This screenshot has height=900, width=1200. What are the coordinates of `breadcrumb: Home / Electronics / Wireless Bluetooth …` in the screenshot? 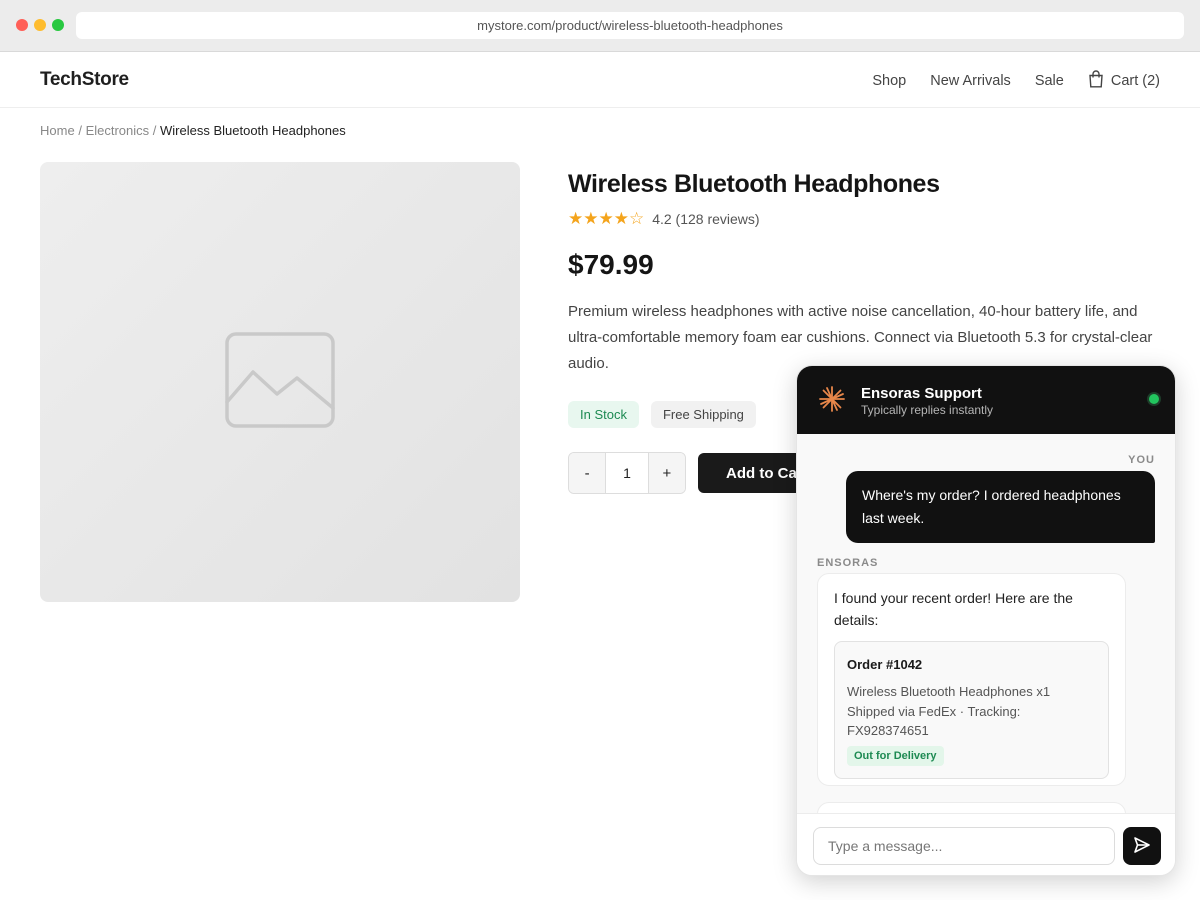 It's located at (193, 130).